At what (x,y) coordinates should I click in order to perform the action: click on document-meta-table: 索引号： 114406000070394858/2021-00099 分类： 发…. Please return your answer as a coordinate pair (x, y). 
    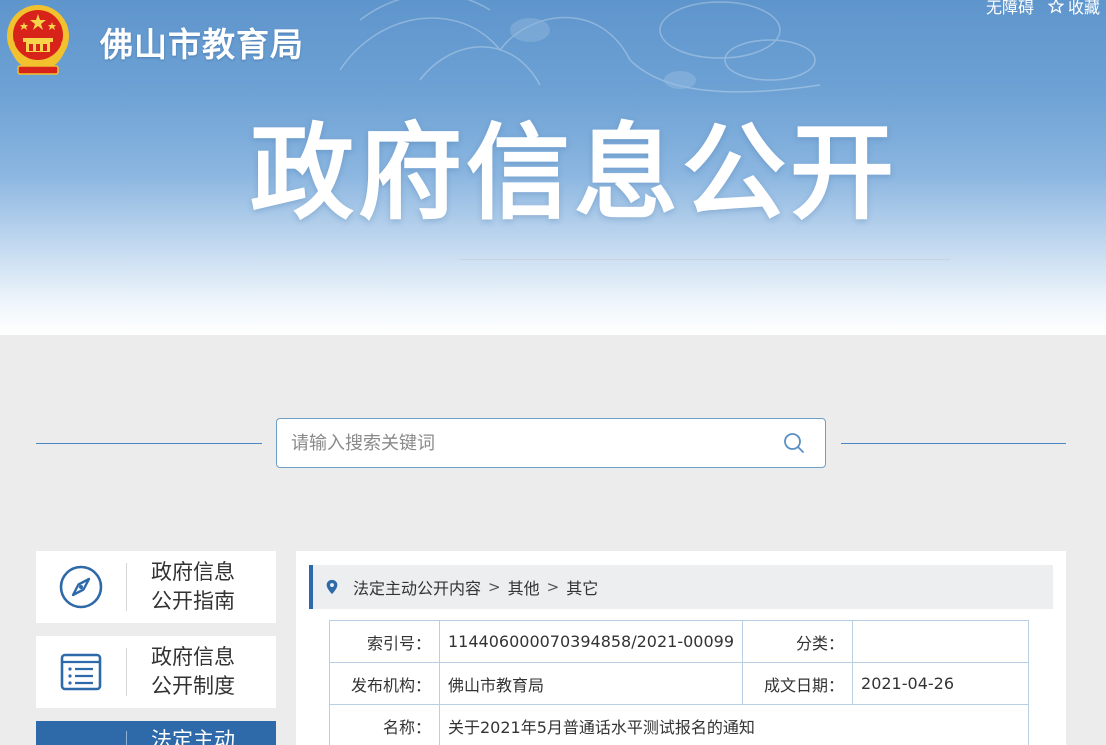
    Looking at the image, I should click on (679, 682).